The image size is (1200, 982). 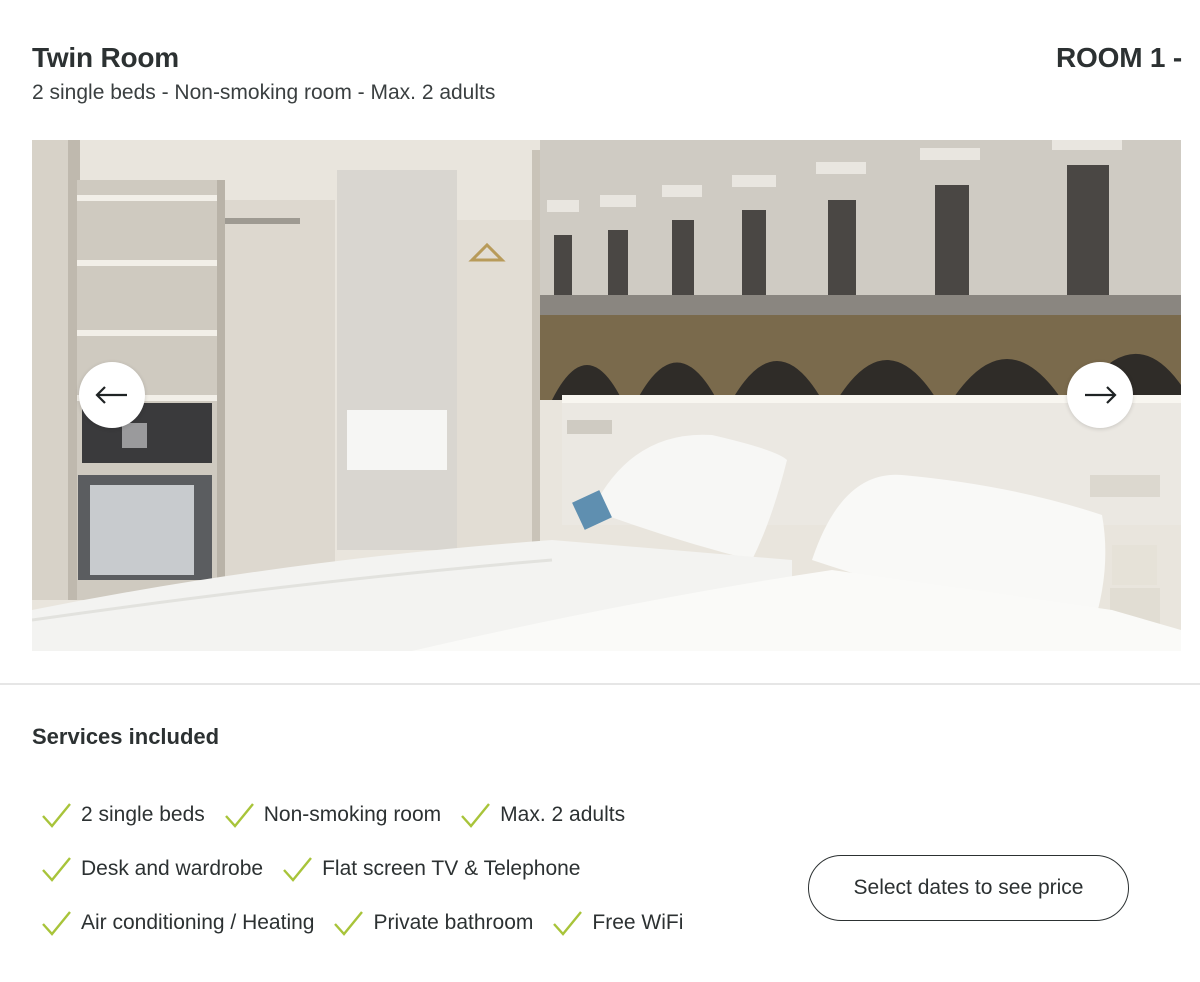 I want to click on service-label: Non-smoking room, so click(x=352, y=814).